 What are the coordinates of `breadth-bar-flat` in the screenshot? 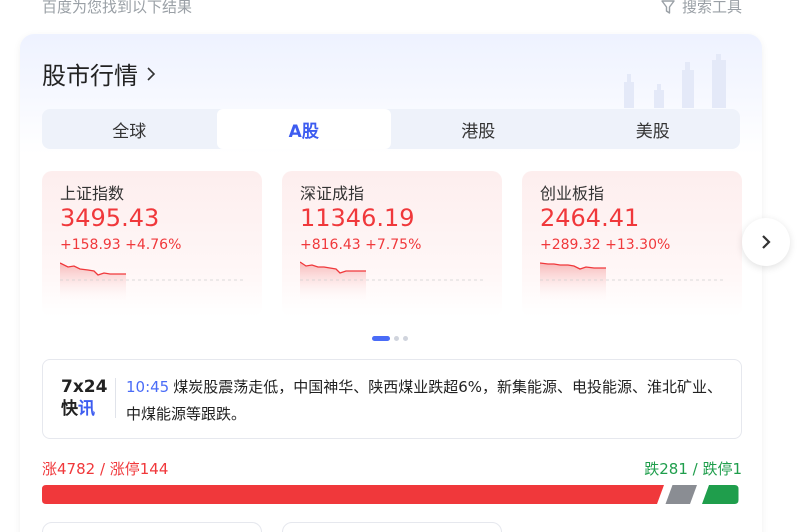 It's located at (681, 494).